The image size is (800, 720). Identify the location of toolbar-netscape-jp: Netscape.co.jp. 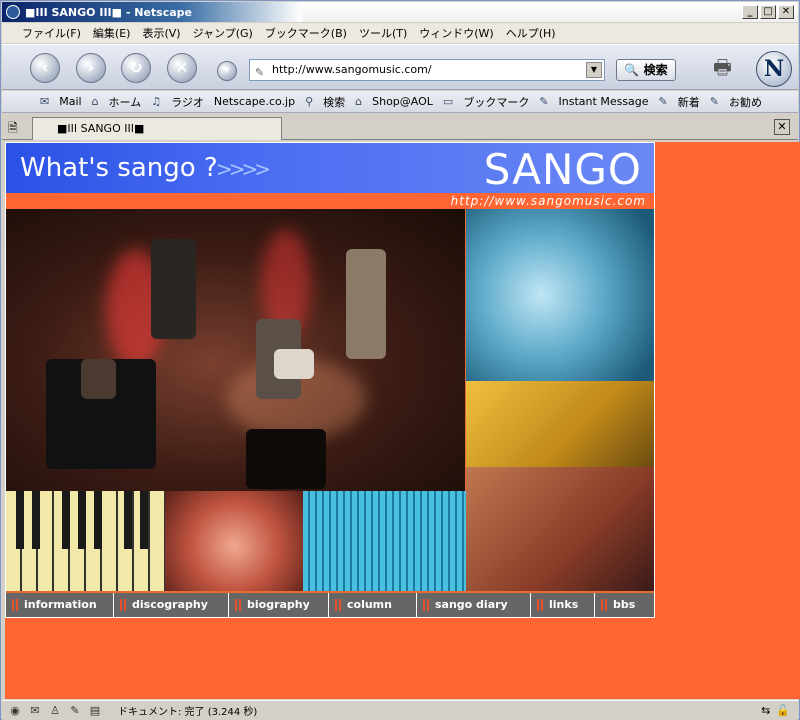
(254, 101).